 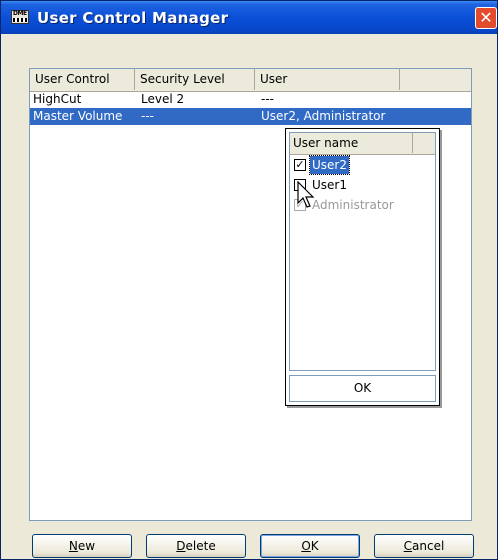 What do you see at coordinates (362, 388) in the screenshot?
I see `popup-ok-button: OK` at bounding box center [362, 388].